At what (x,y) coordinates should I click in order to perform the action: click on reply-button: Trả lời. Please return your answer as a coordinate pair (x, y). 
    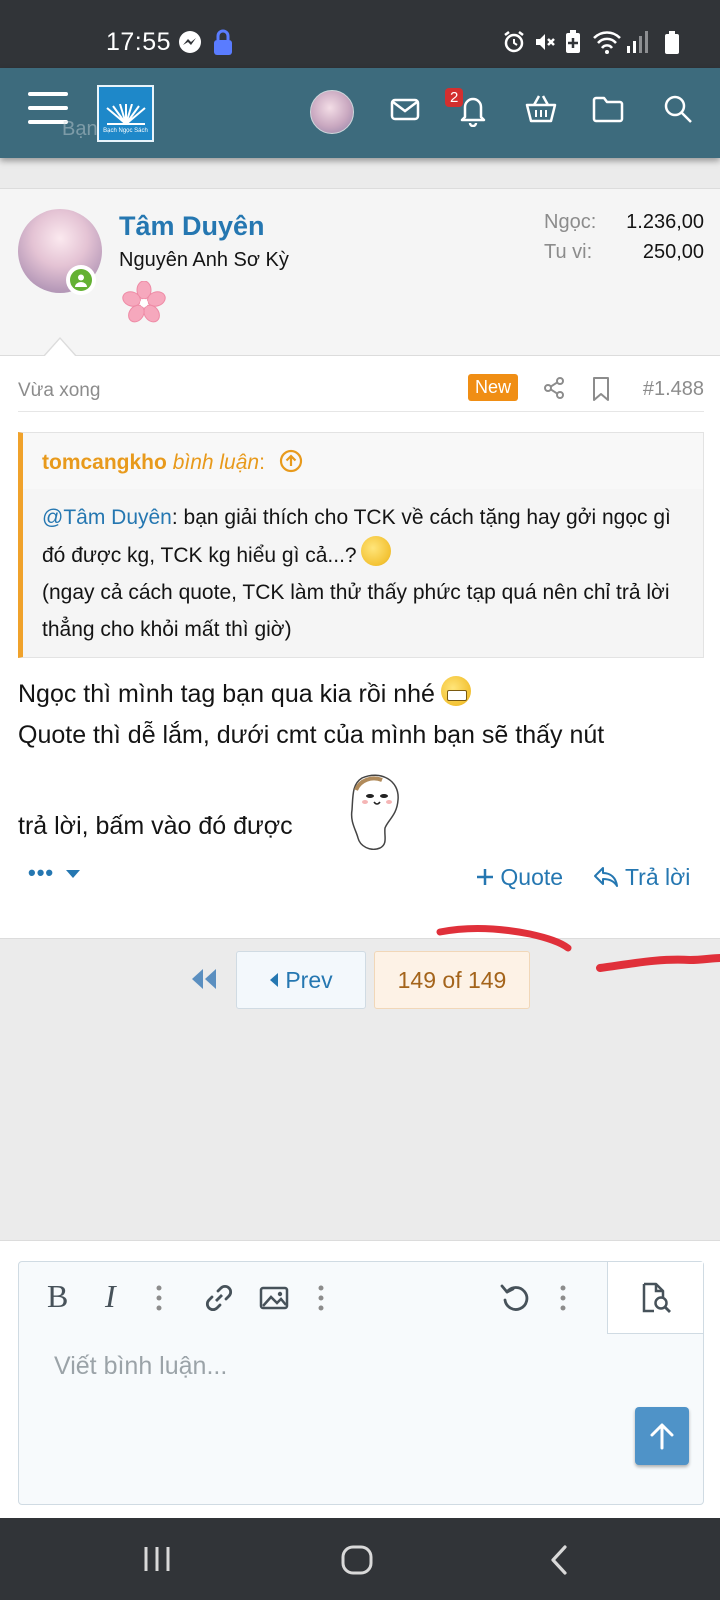
    Looking at the image, I should click on (641, 877).